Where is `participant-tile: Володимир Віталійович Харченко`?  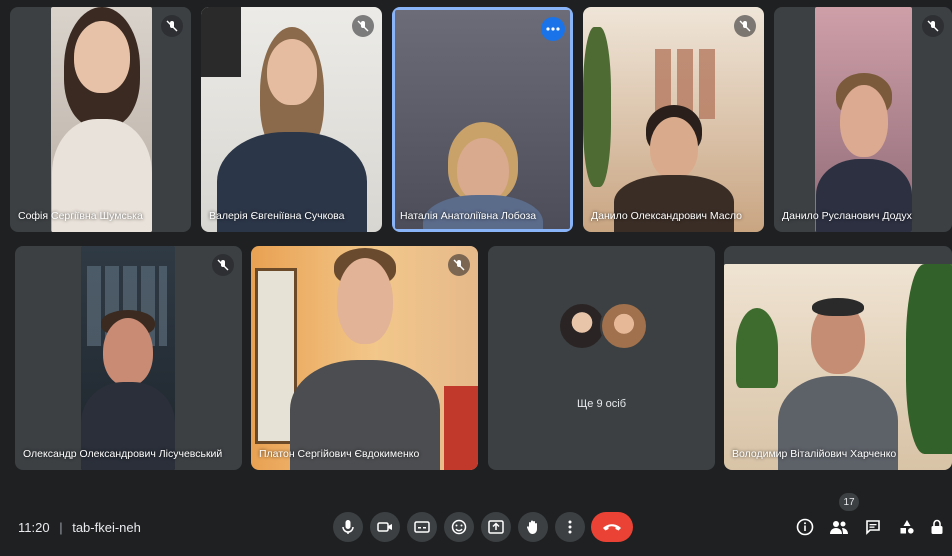
participant-tile: Володимир Віталійович Харченко is located at coordinates (838, 358).